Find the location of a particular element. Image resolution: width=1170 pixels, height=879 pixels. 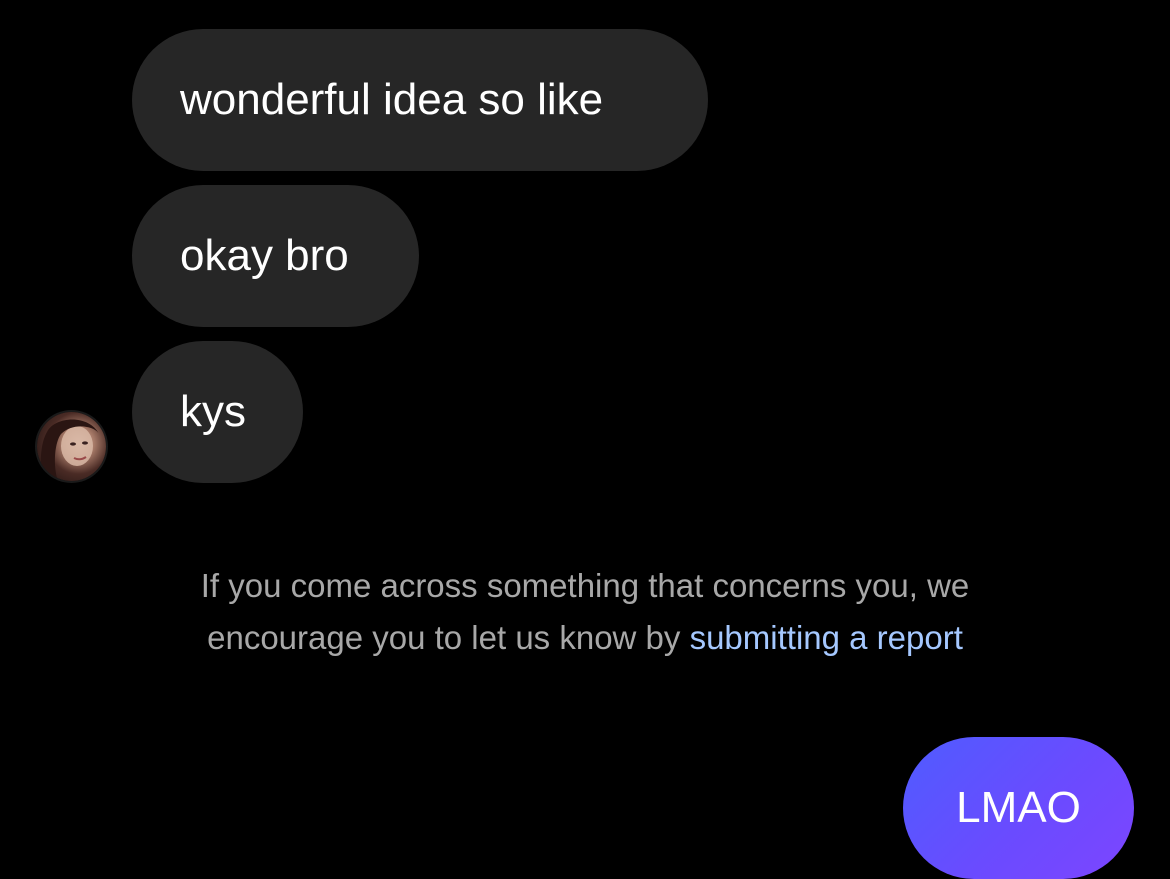

received-message-bubble: kys is located at coordinates (217, 412).